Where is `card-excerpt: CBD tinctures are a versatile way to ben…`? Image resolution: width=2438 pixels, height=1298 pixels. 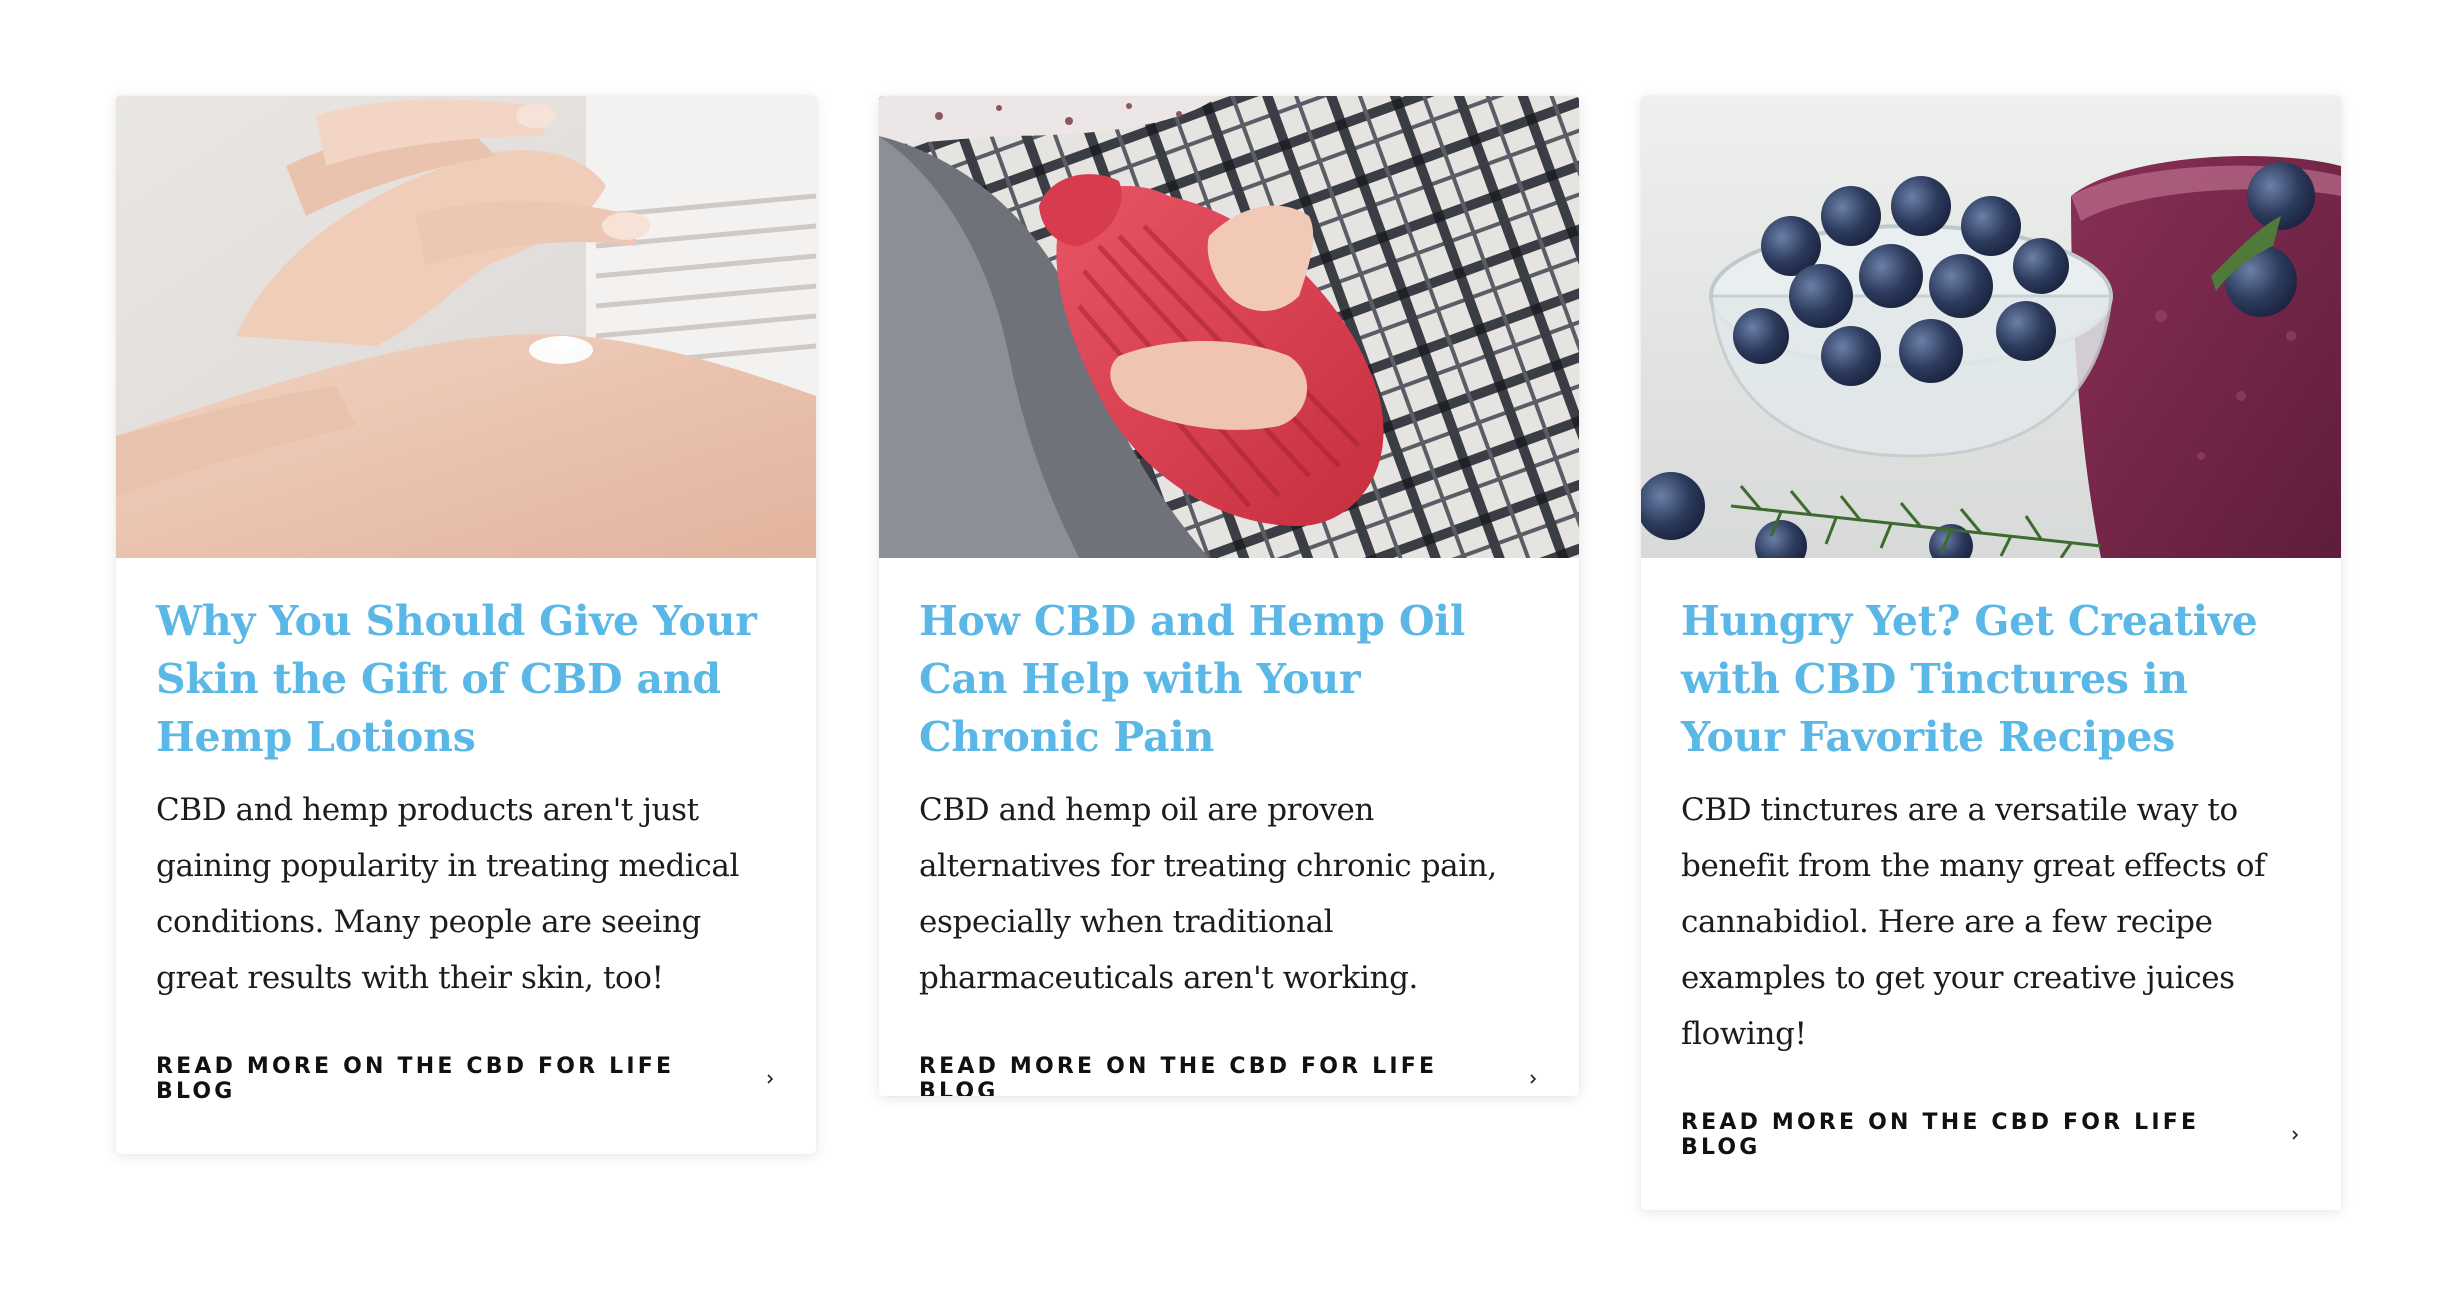 card-excerpt: CBD tinctures are a versatile way to ben… is located at coordinates (1973, 922).